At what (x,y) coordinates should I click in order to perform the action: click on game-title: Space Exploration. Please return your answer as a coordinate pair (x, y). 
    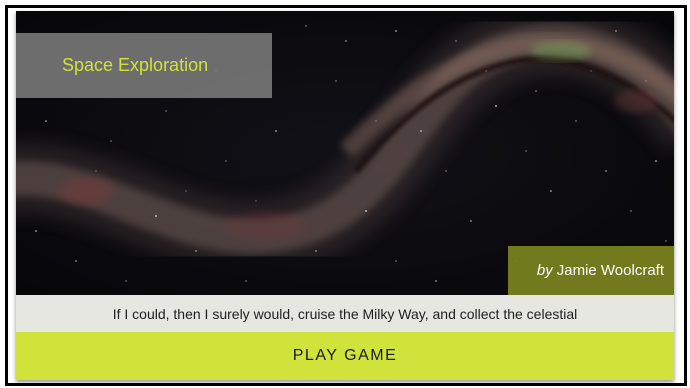
    Looking at the image, I should click on (135, 65).